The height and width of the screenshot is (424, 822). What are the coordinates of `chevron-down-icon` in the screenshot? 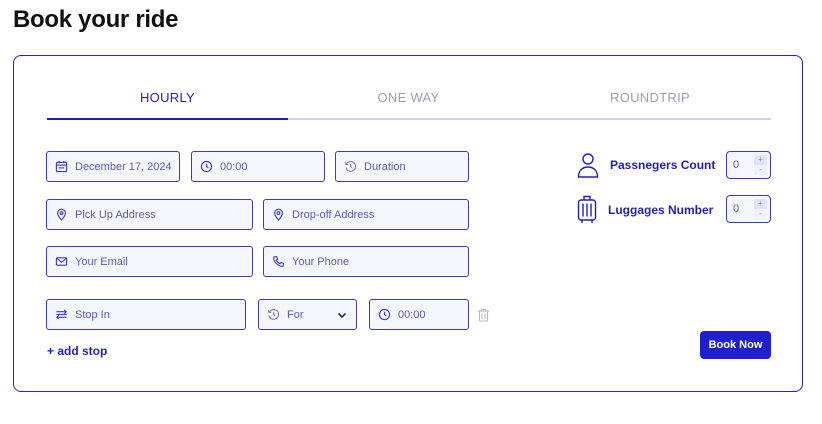 It's located at (342, 315).